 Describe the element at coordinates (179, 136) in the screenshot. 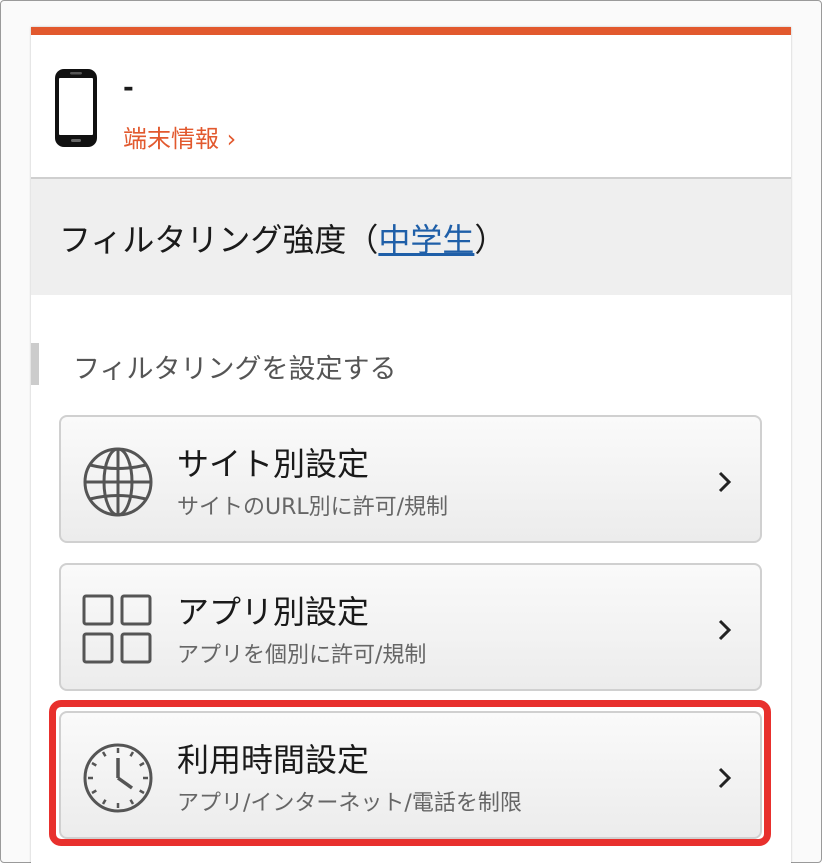

I see `device-info-link: 端末情報 ›` at that location.